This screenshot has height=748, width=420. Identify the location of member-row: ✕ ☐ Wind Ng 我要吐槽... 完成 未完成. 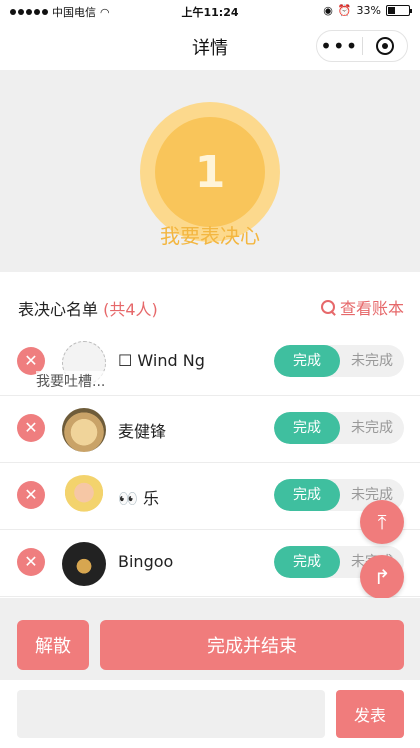
(210, 363).